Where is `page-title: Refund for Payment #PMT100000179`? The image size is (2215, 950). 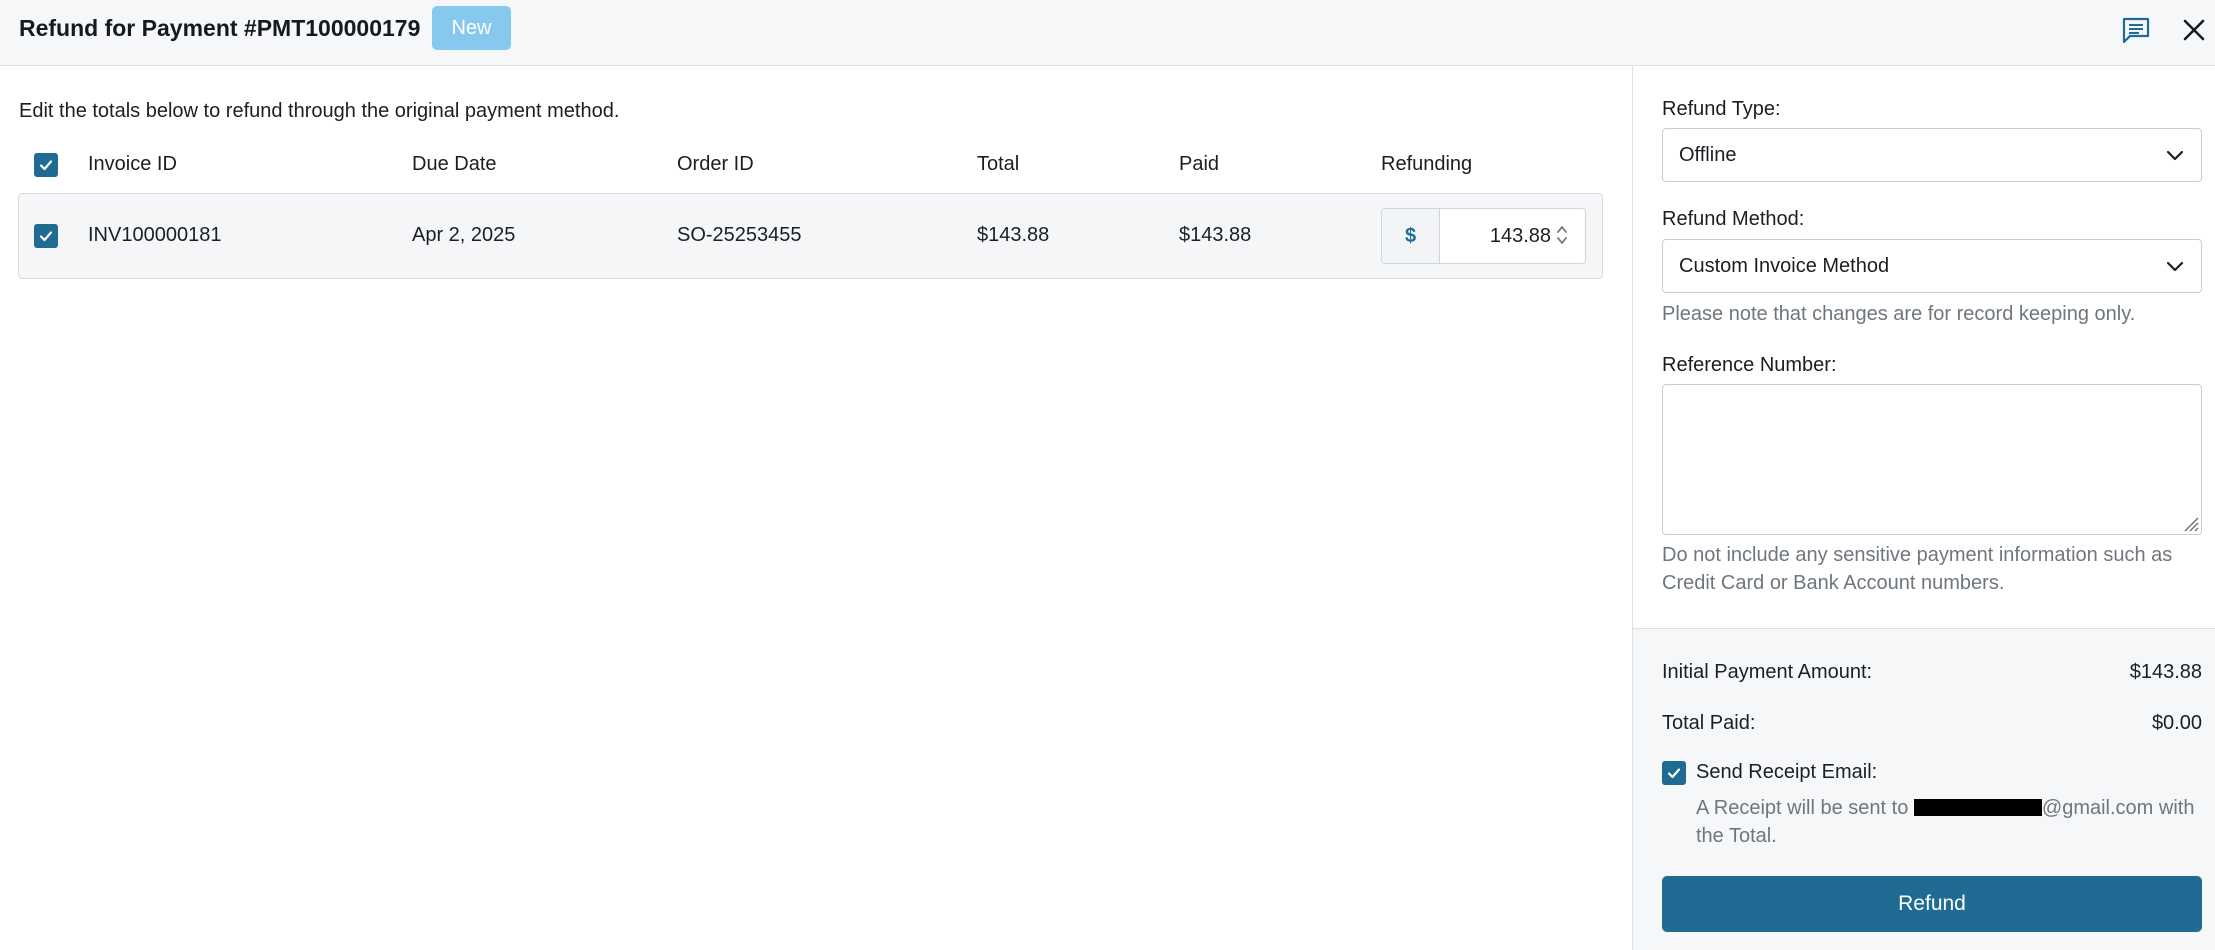 page-title: Refund for Payment #PMT100000179 is located at coordinates (220, 28).